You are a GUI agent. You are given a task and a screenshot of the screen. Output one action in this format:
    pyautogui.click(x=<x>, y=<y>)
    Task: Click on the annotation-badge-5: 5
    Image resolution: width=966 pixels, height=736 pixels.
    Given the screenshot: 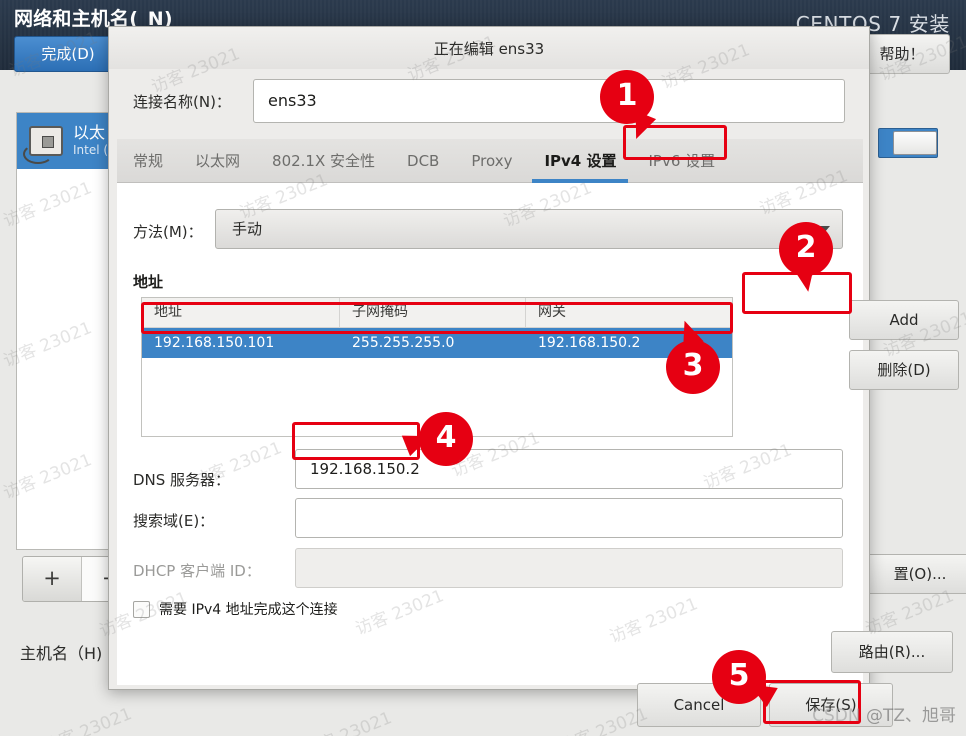 What is the action you would take?
    pyautogui.click(x=745, y=679)
    